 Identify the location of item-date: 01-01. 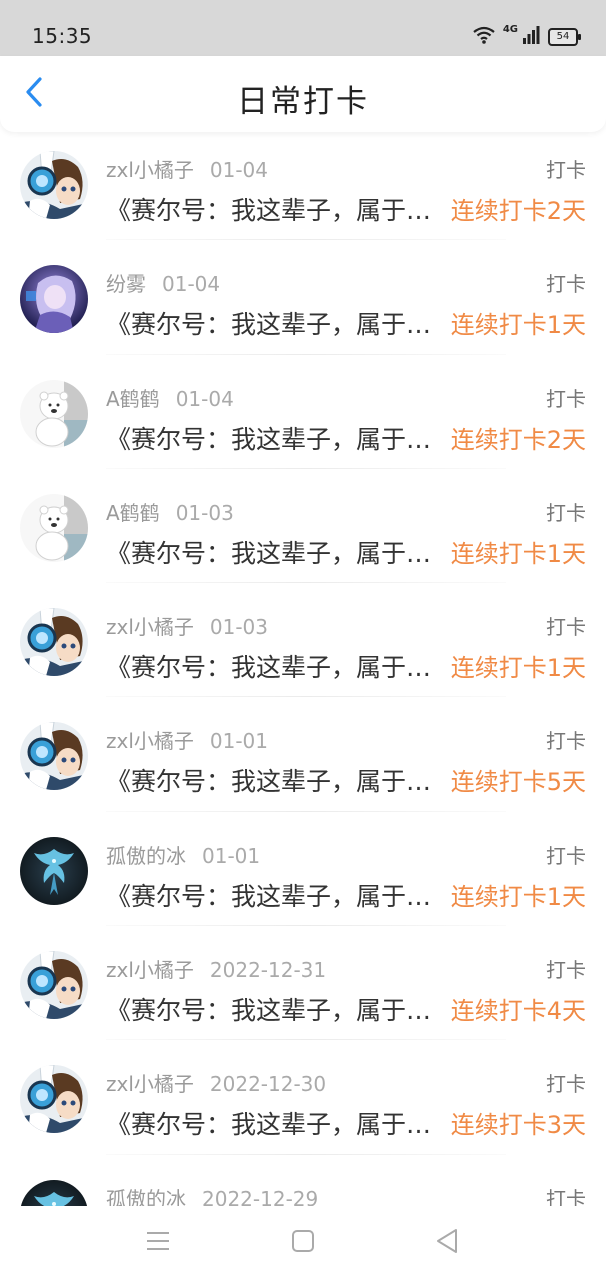
(239, 741).